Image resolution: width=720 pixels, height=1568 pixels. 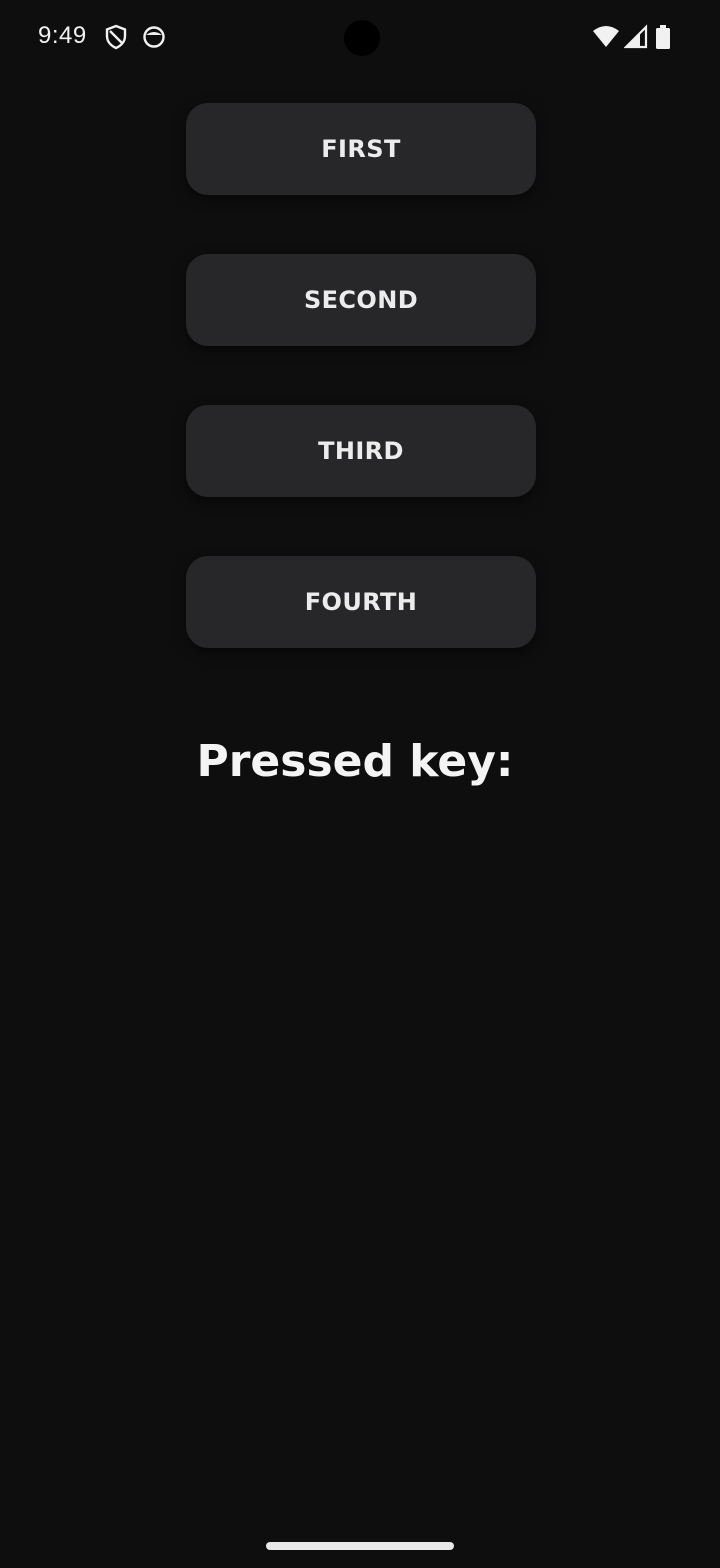 I want to click on signal-icon, so click(x=635, y=37).